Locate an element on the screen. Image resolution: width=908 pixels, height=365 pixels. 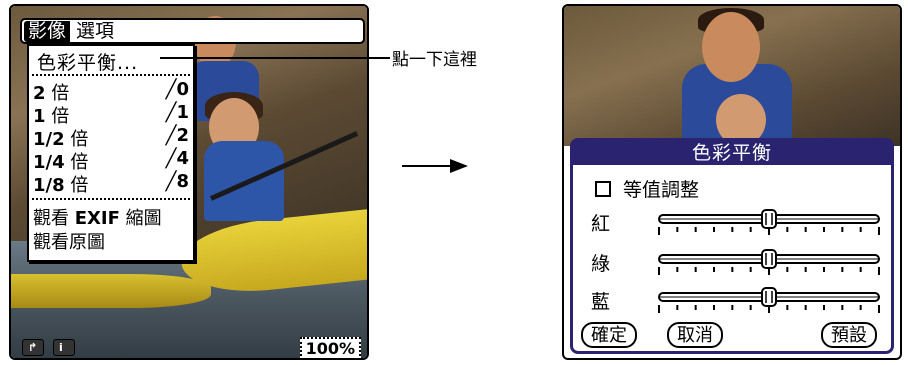
menu-item-zoom-eighth: 1/8 倍 ╱8 is located at coordinates (111, 183).